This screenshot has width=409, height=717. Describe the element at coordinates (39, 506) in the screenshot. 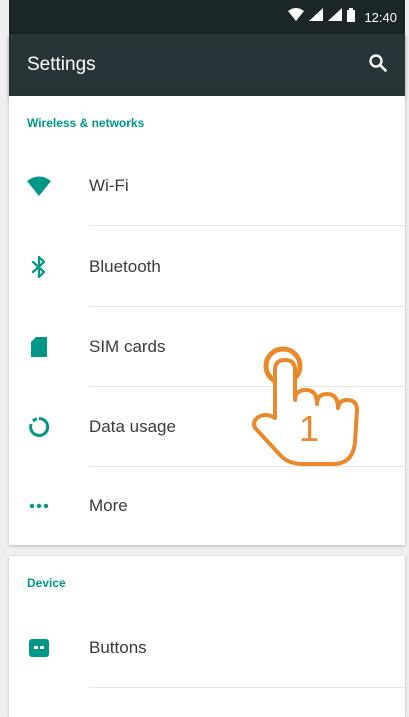

I see `more-dots-icon` at that location.